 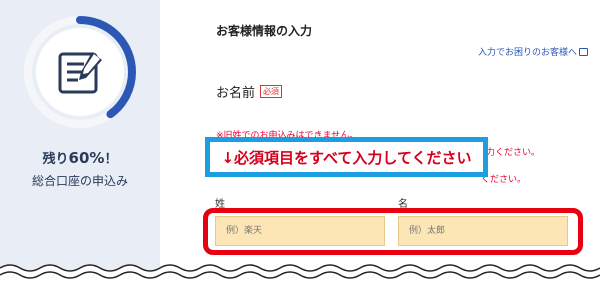 I want to click on last-name-input, so click(x=300, y=231).